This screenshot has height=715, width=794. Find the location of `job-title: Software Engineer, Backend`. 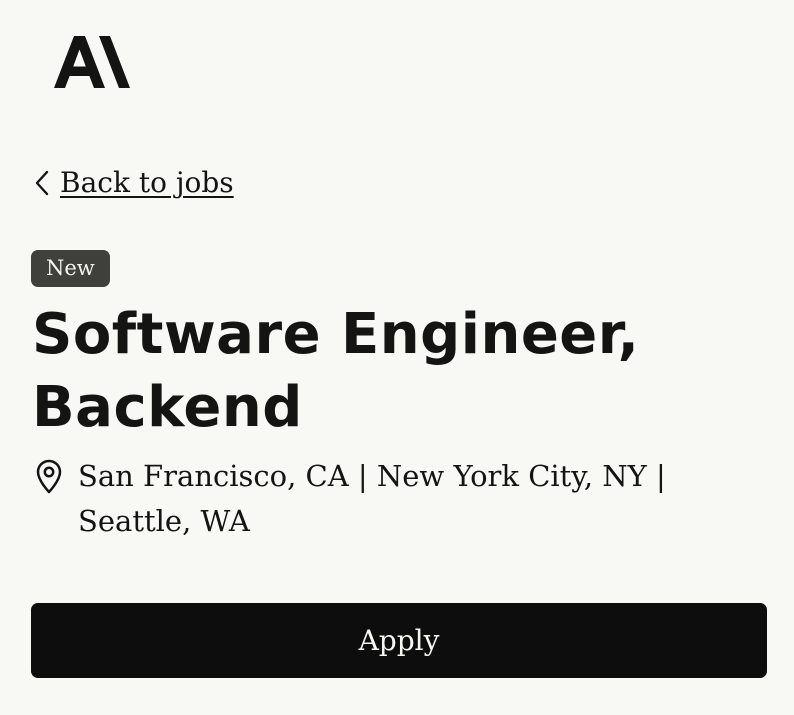

job-title: Software Engineer, Backend is located at coordinates (336, 371).